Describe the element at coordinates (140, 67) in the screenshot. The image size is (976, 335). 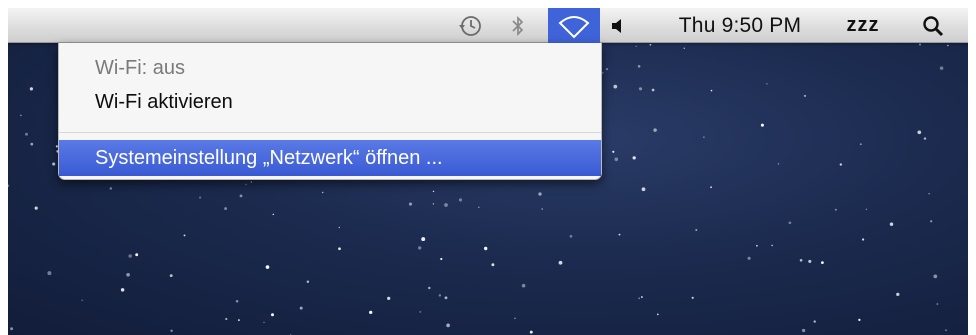
I see `wifi-status-label: Wi-Fi: aus` at that location.